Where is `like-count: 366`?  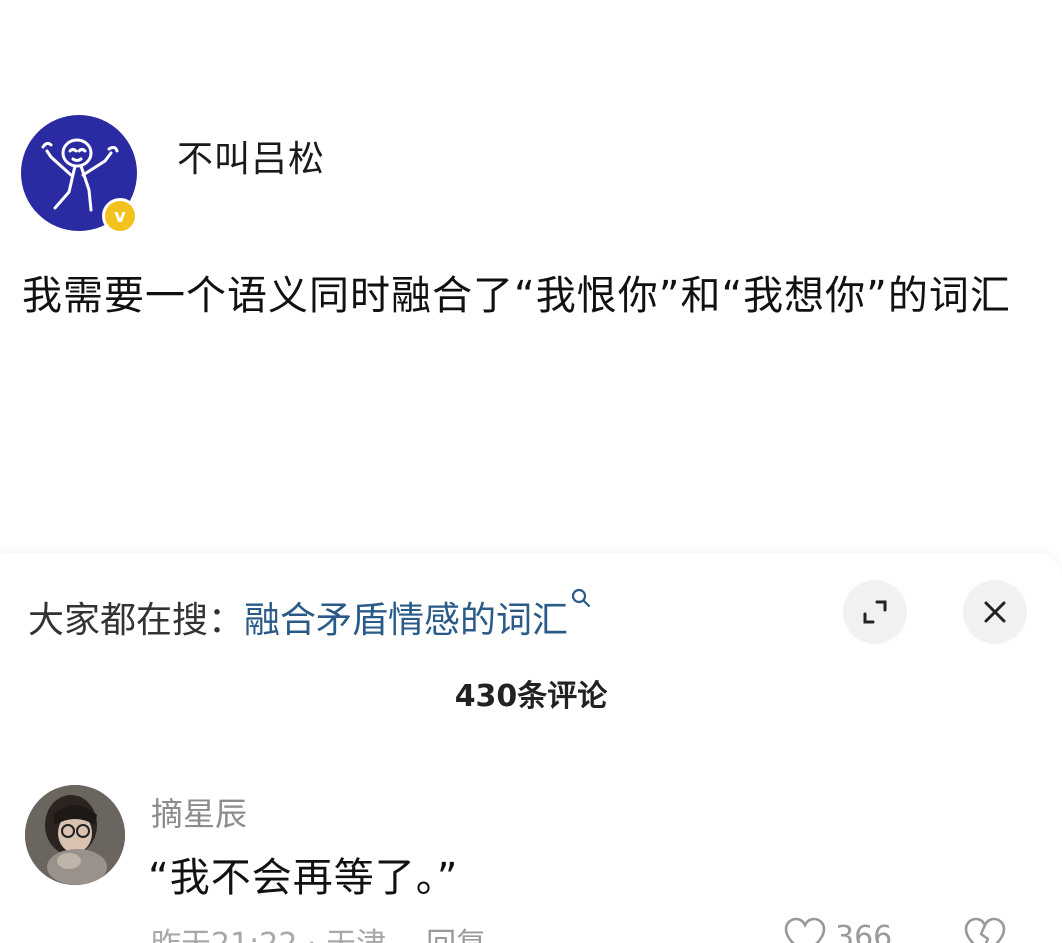
like-count: 366 is located at coordinates (864, 931).